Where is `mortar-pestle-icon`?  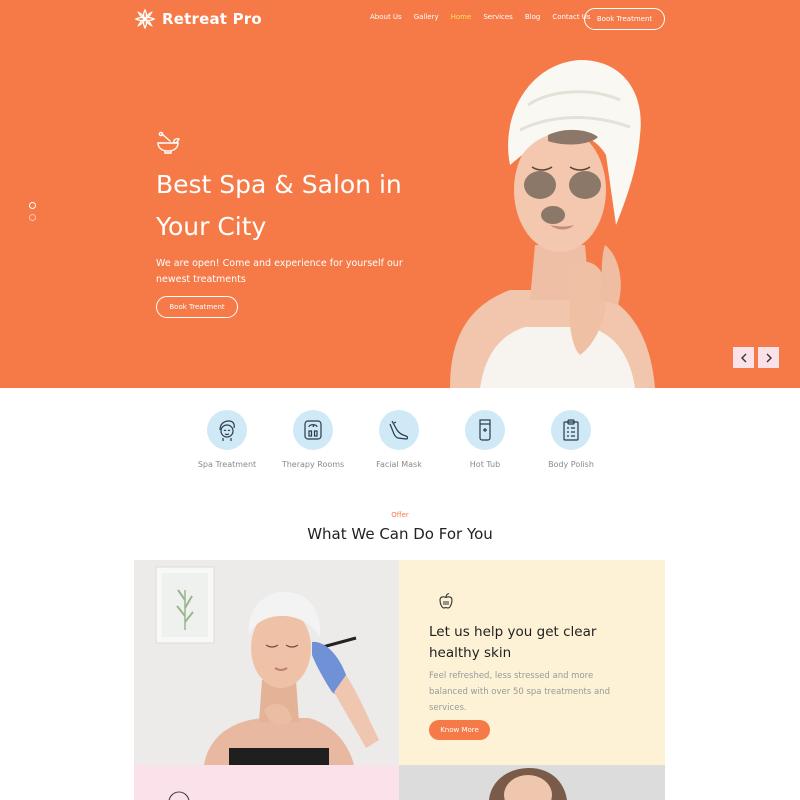
mortar-pestle-icon is located at coordinates (168, 142).